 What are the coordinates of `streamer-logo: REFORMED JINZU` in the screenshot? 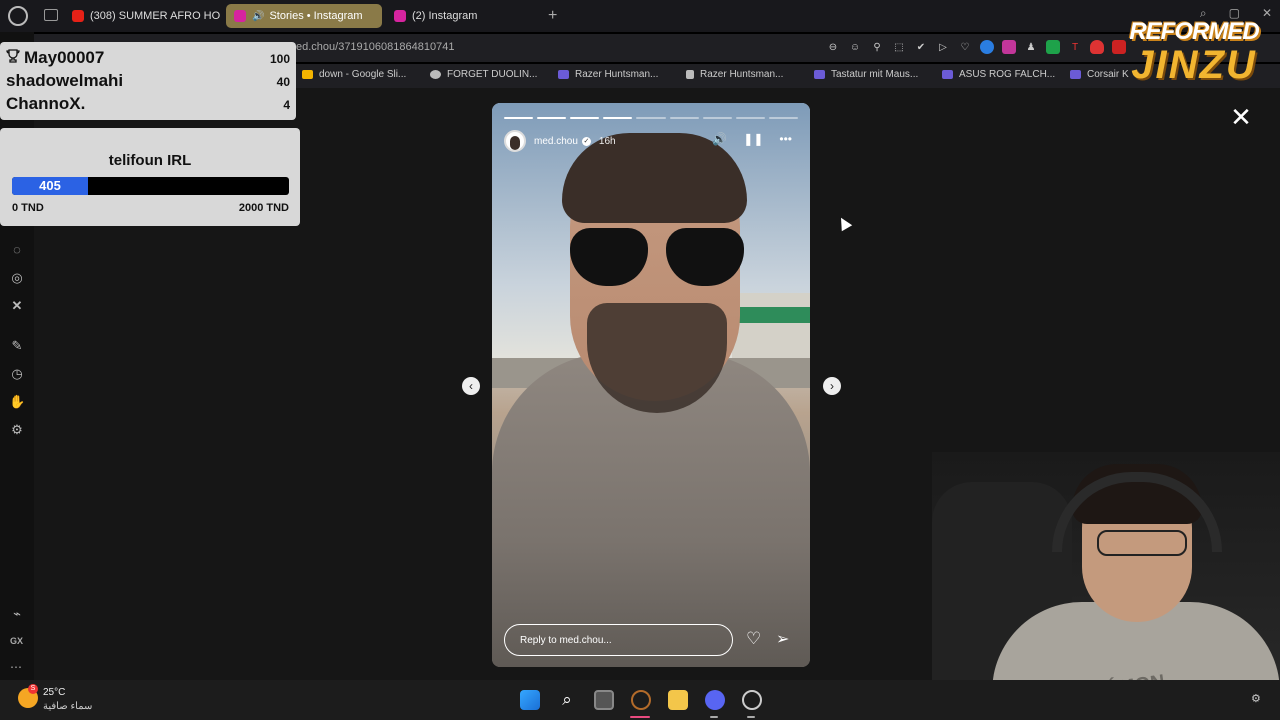 It's located at (1194, 53).